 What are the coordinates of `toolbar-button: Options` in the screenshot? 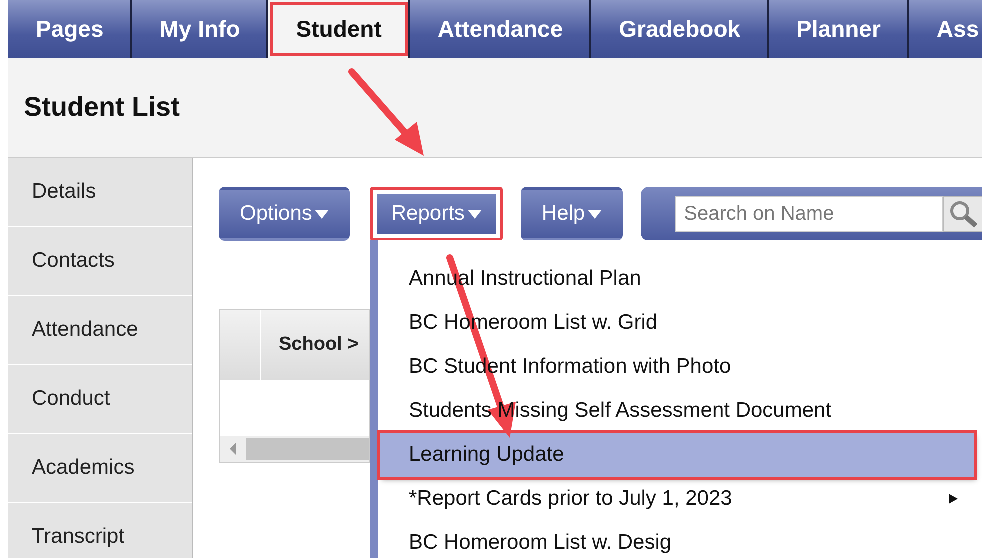 It's located at (284, 214).